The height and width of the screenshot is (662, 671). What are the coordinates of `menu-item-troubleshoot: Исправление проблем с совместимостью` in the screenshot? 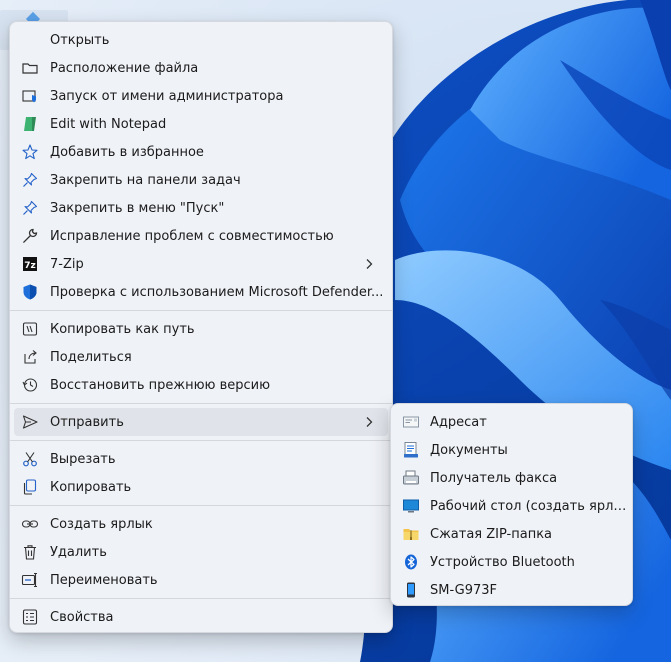 It's located at (201, 236).